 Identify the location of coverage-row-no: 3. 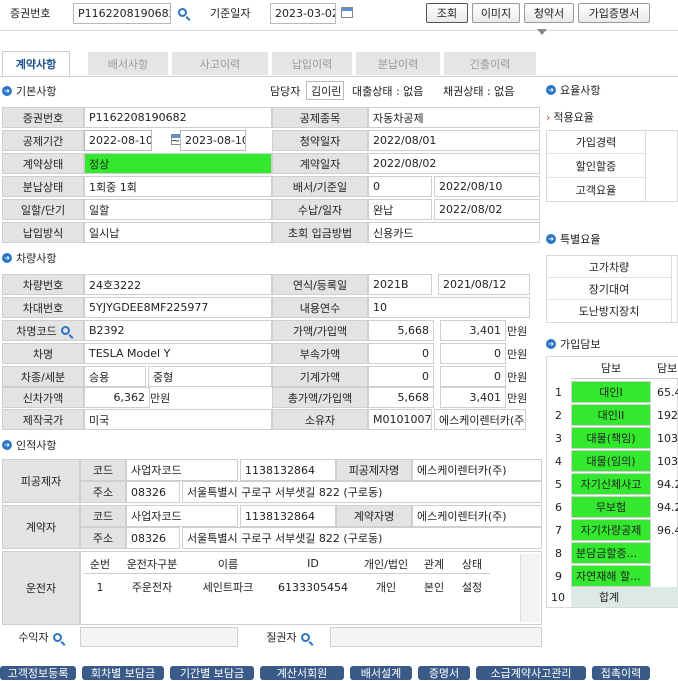
(558, 438).